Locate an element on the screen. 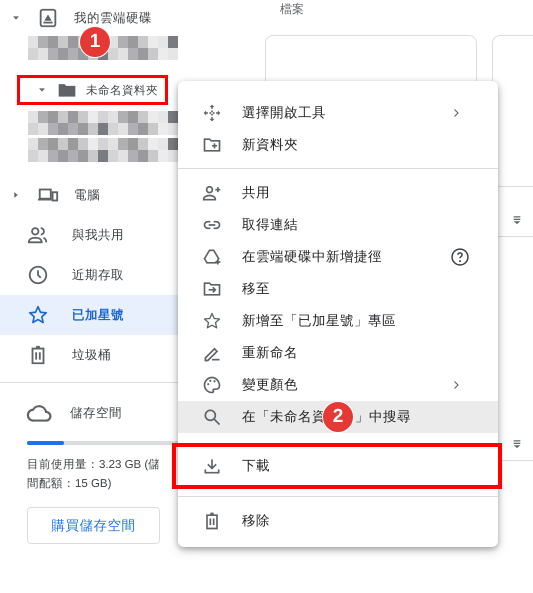  menu-item: 新資料夾 is located at coordinates (338, 145).